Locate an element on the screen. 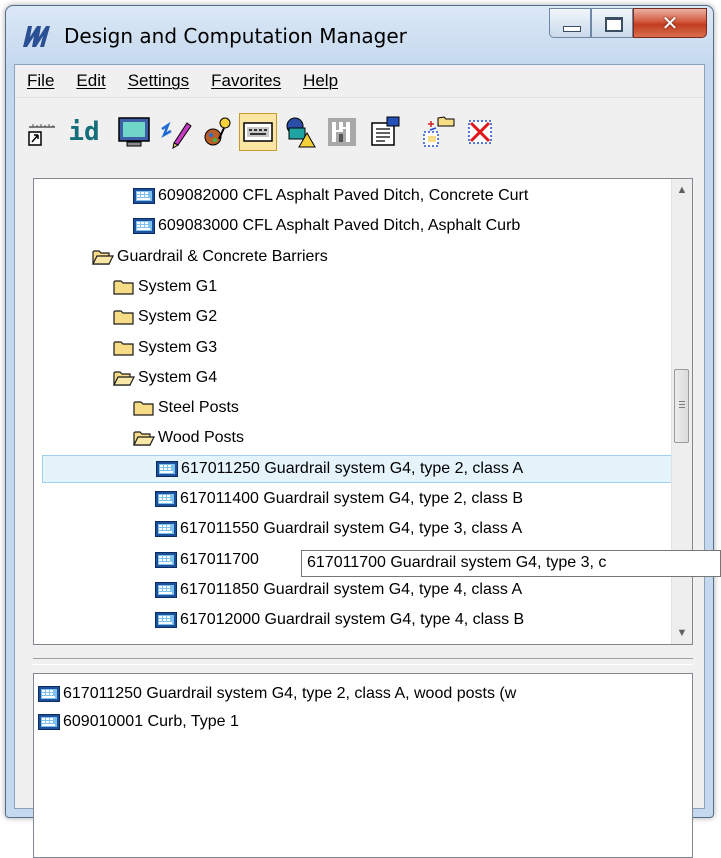  tree-folder: Wood Posts is located at coordinates (188, 438).